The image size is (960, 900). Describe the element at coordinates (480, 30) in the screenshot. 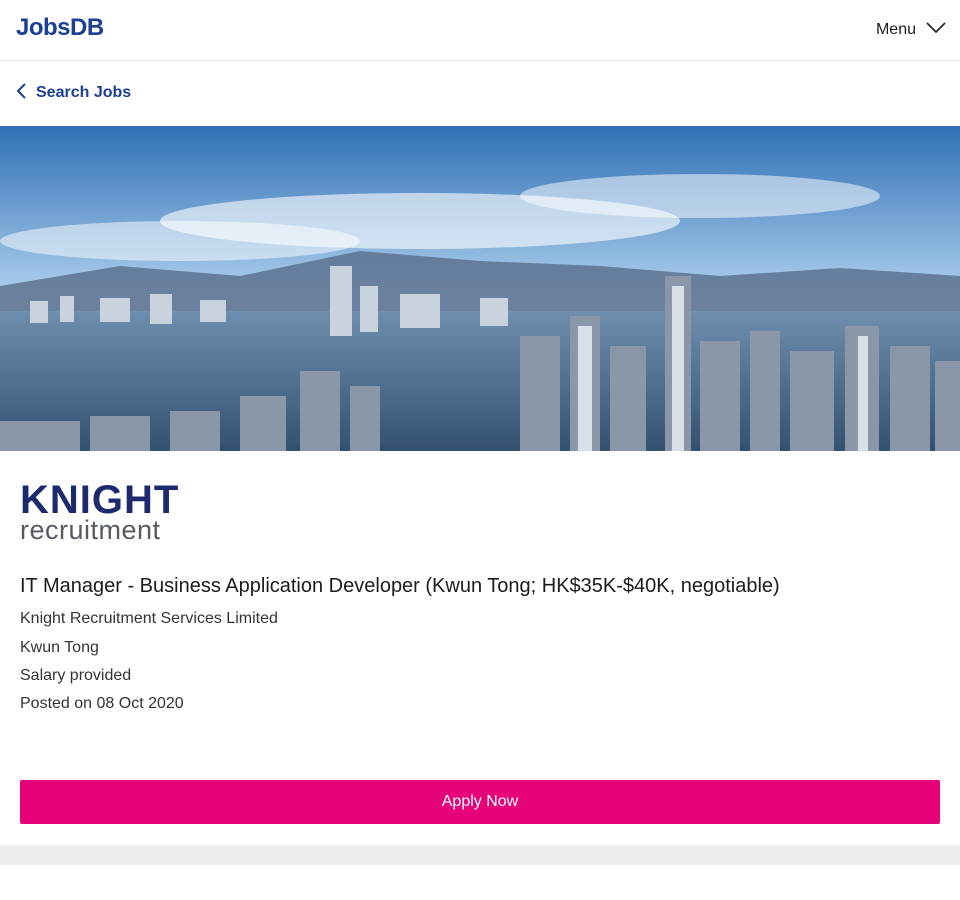

I see `top-bar: JobsDB Menu` at that location.